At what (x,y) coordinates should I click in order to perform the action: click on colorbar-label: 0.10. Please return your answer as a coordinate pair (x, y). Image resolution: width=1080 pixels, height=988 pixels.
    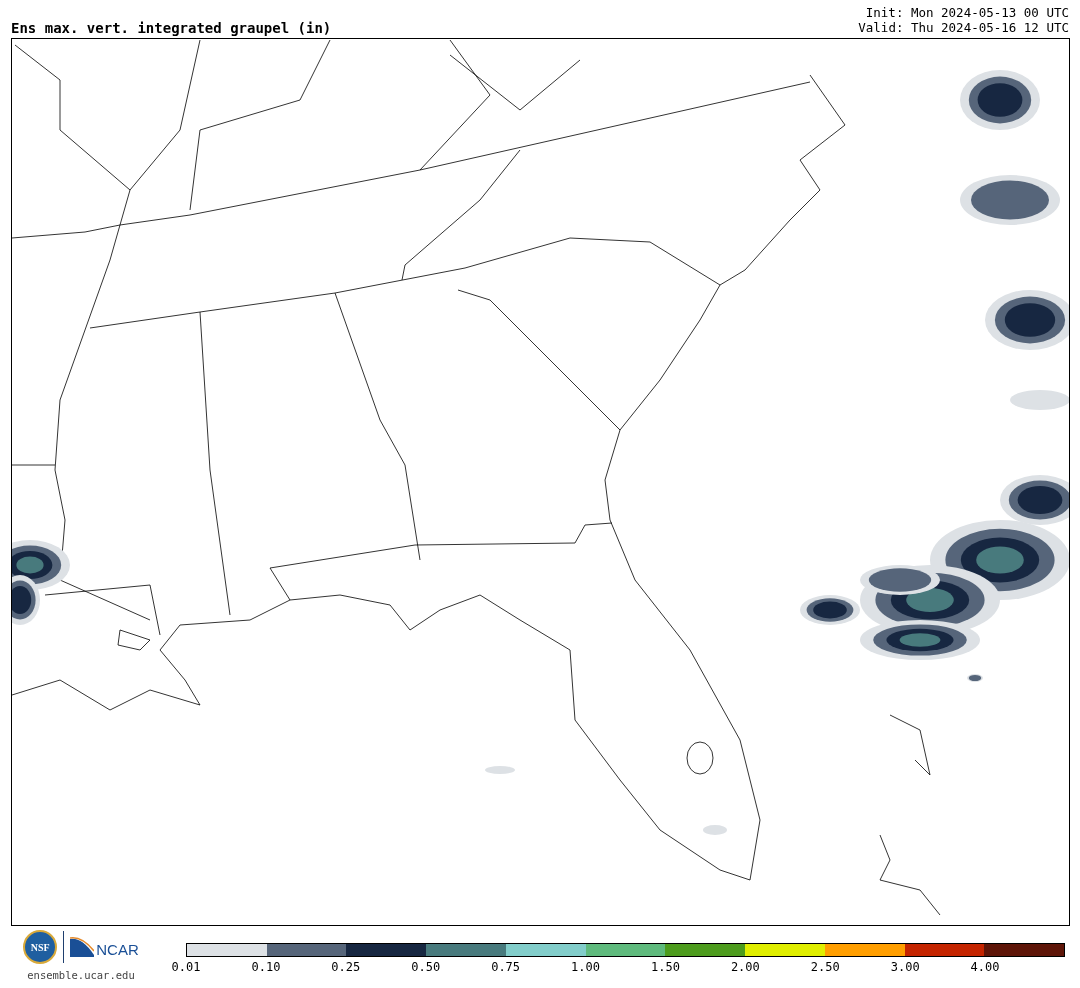
    Looking at the image, I should click on (266, 967).